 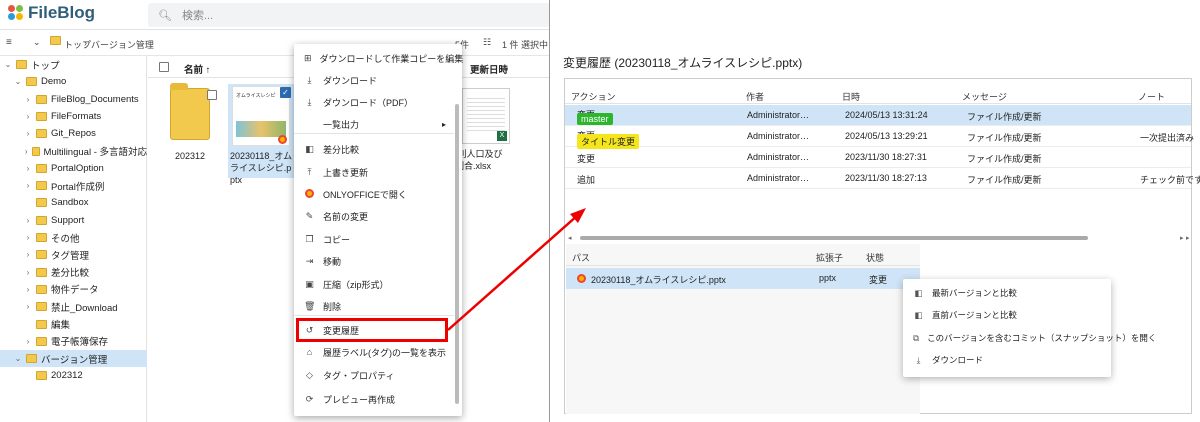 What do you see at coordinates (374, 239) in the screenshot?
I see `menu-item: ❐ コピー` at bounding box center [374, 239].